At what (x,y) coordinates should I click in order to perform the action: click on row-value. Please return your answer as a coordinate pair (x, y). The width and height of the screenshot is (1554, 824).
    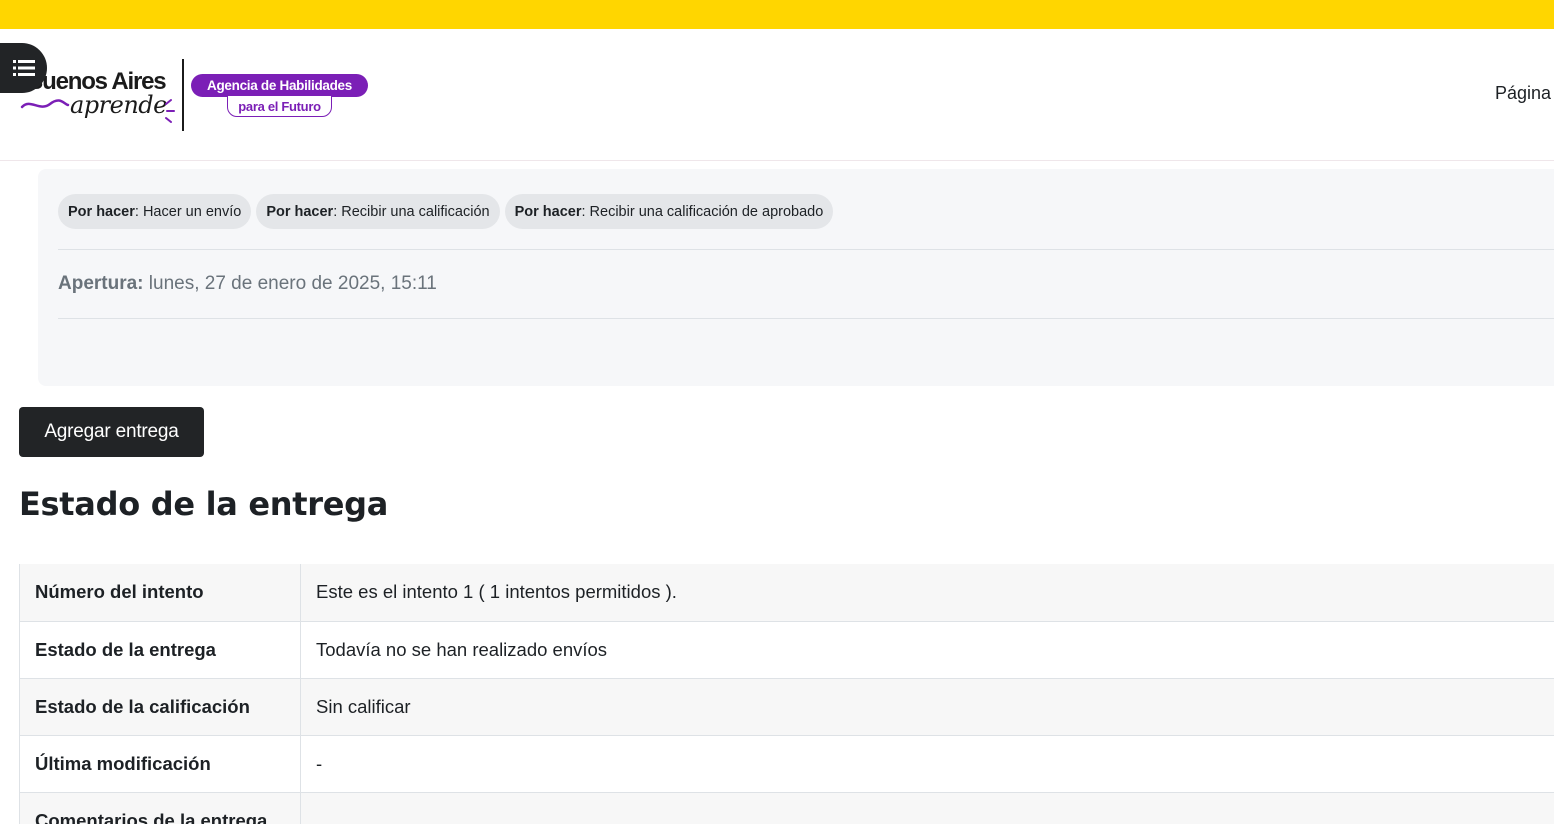
    Looking at the image, I should click on (927, 807).